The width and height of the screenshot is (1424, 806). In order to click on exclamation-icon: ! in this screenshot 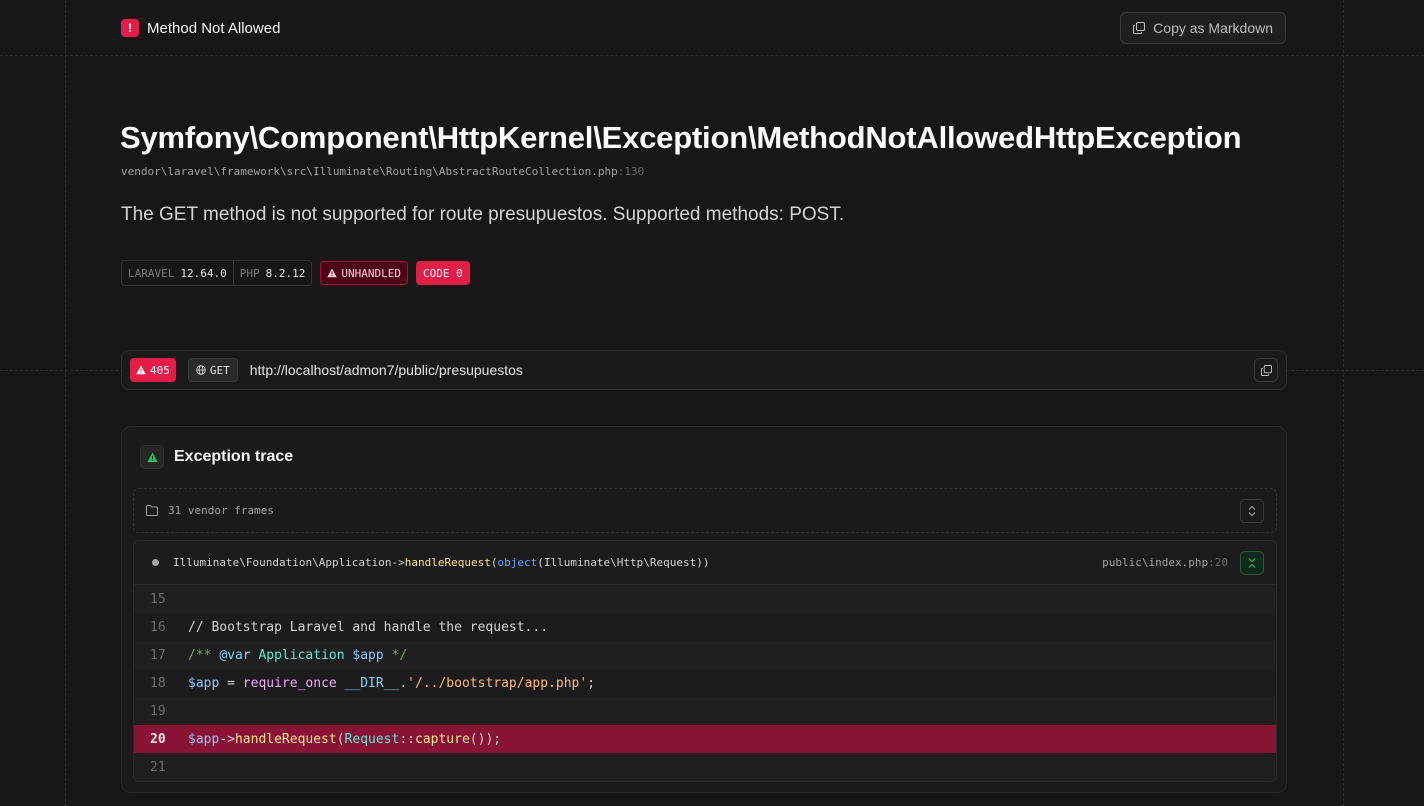, I will do `click(130, 28)`.